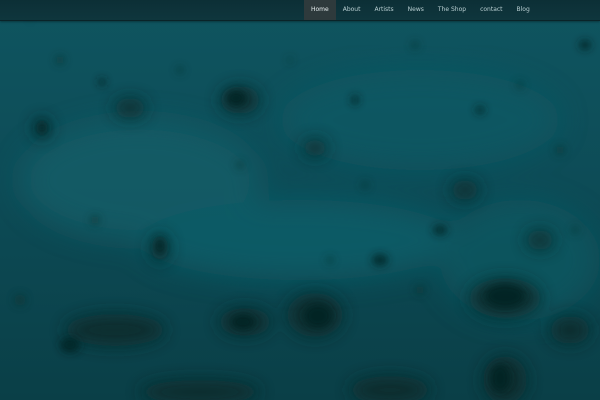 The image size is (600, 400). Describe the element at coordinates (352, 10) in the screenshot. I see `nav-item-about: About` at that location.